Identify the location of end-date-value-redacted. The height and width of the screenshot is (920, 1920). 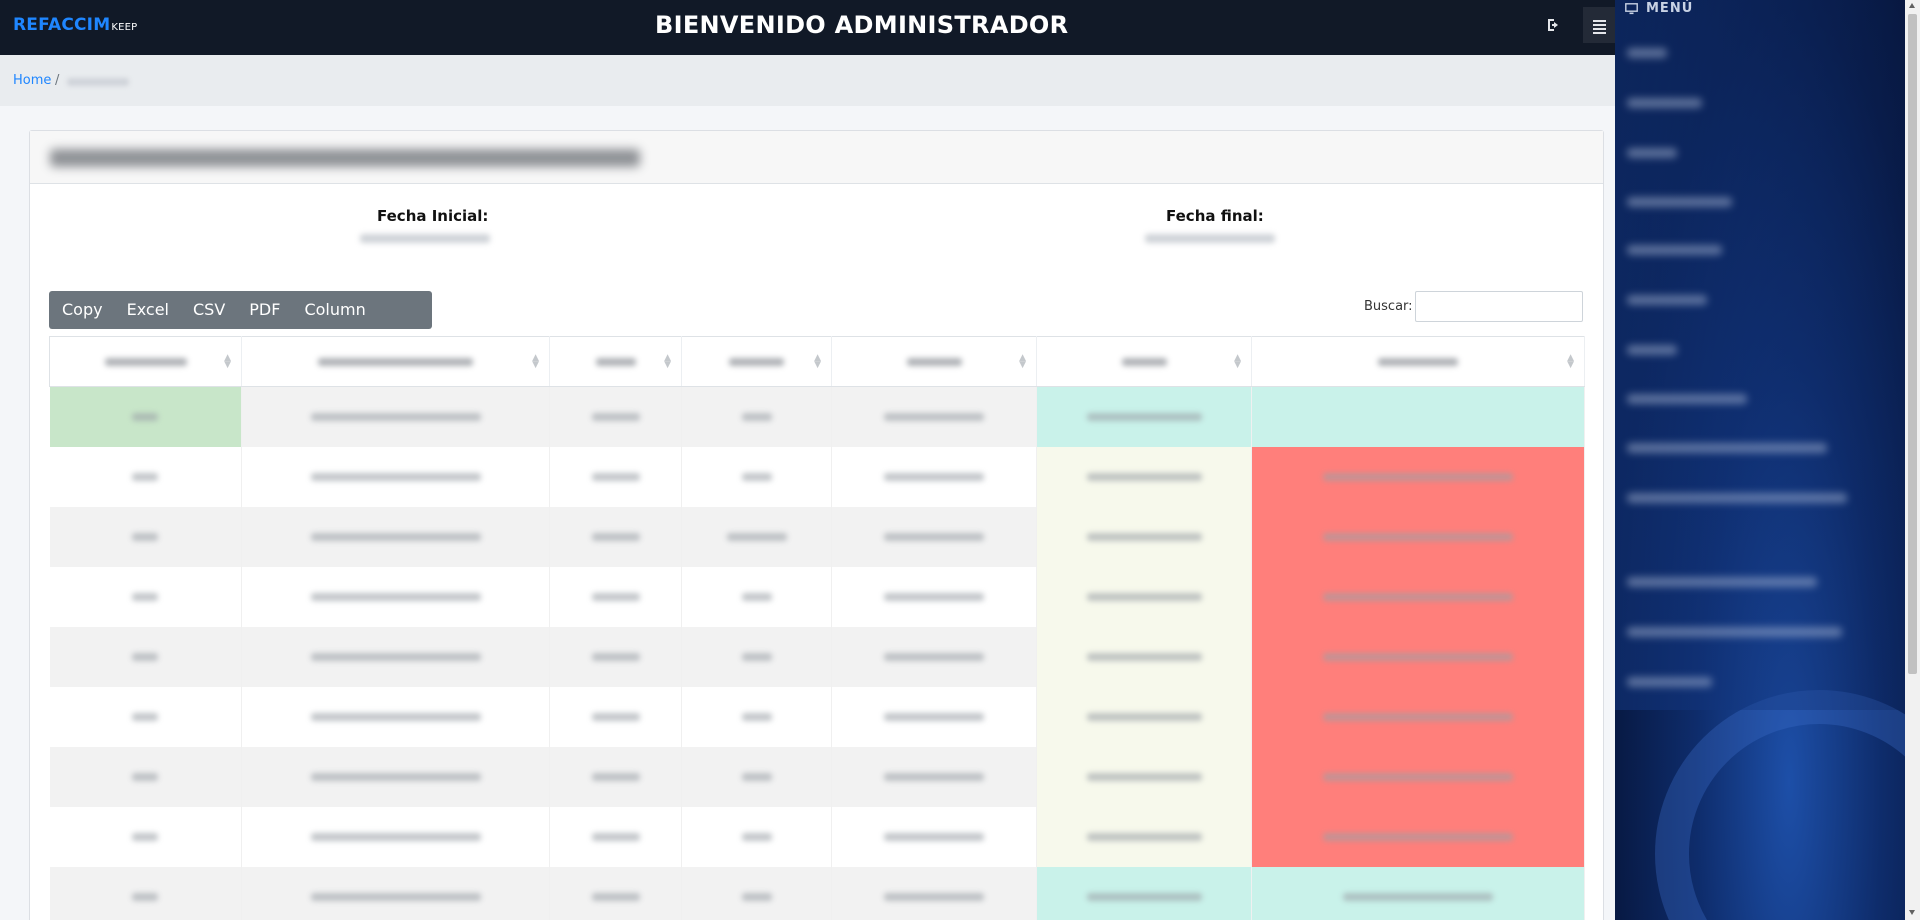
(1210, 238).